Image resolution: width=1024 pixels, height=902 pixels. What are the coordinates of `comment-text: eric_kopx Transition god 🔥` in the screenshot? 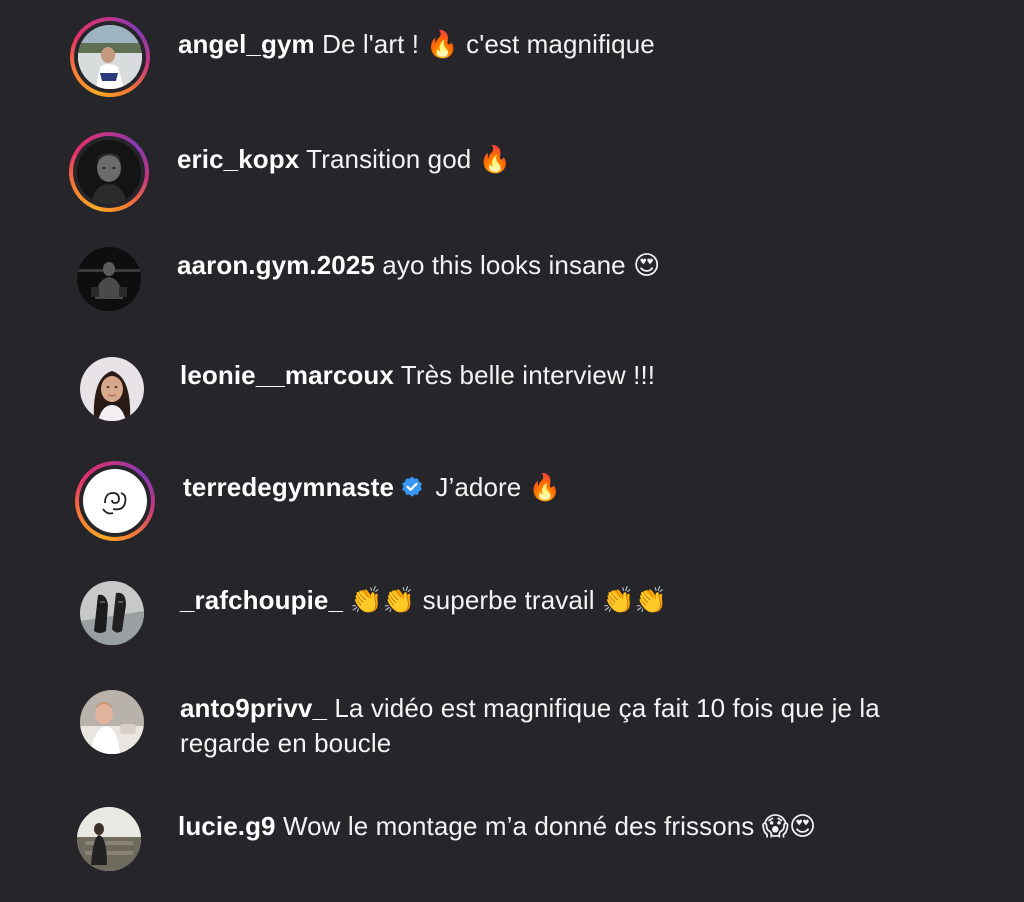 It's located at (344, 159).